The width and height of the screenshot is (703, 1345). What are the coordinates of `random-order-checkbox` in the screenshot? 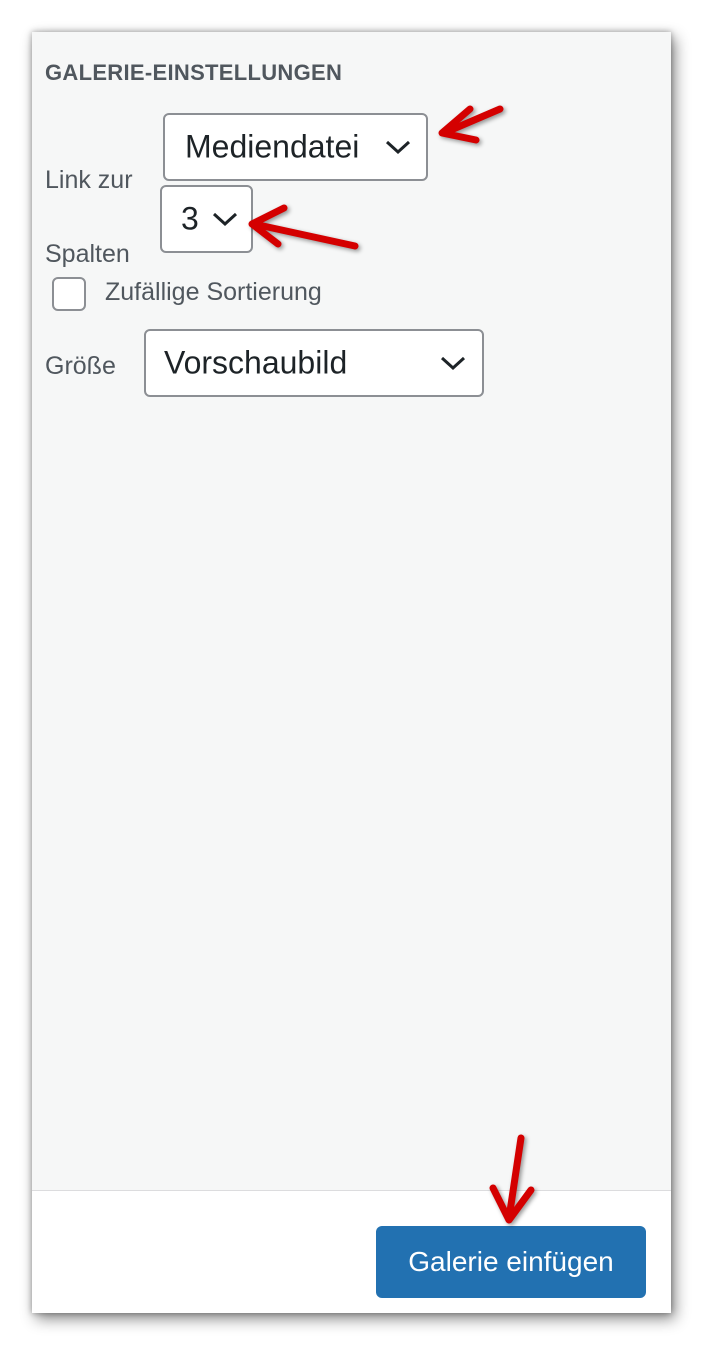 It's located at (69, 294).